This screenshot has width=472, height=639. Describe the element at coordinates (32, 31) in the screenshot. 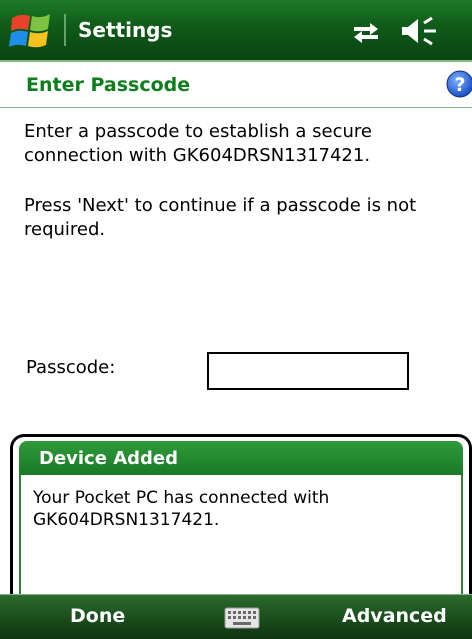

I see `windows-logo-icon` at that location.